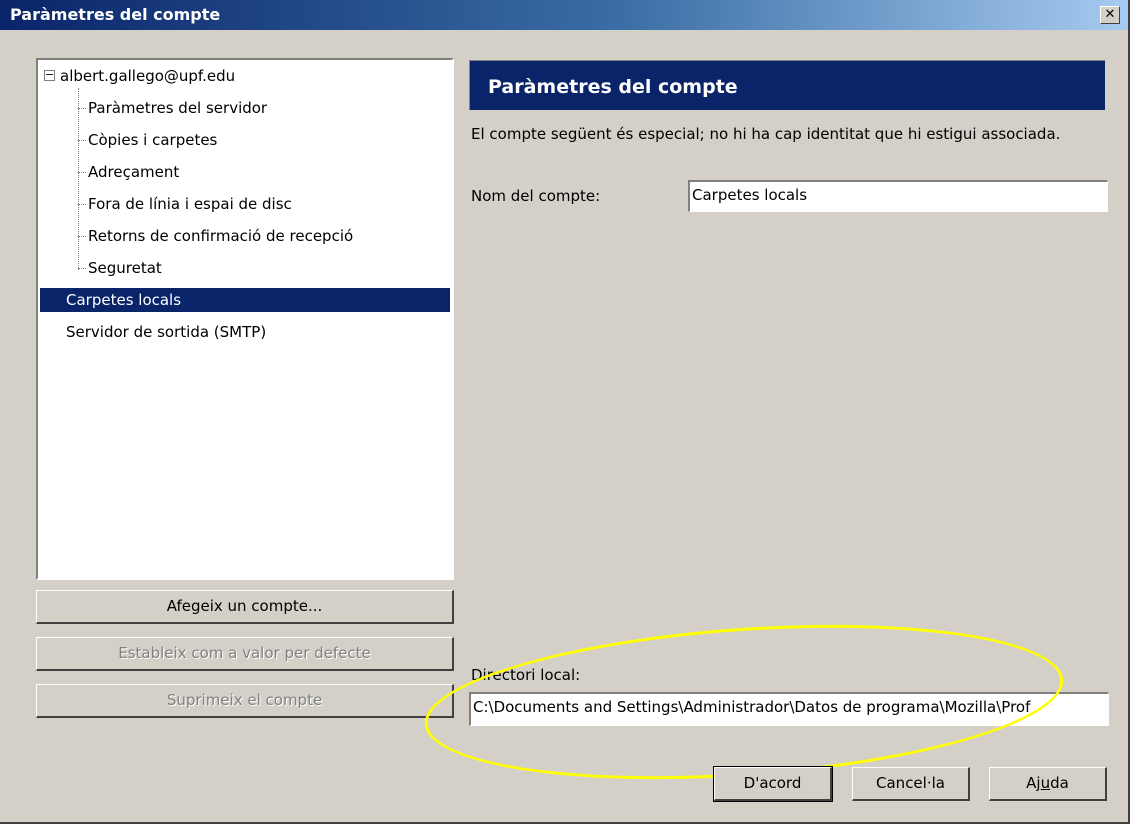 The height and width of the screenshot is (828, 1133). What do you see at coordinates (49, 75) in the screenshot?
I see `collapse-icon: −` at bounding box center [49, 75].